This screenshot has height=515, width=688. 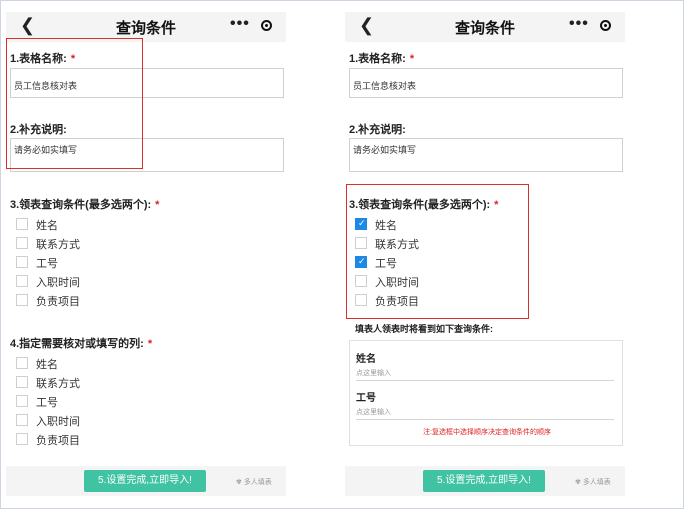 What do you see at coordinates (486, 155) in the screenshot?
I see `note-textarea: 请务必如实填写` at bounding box center [486, 155].